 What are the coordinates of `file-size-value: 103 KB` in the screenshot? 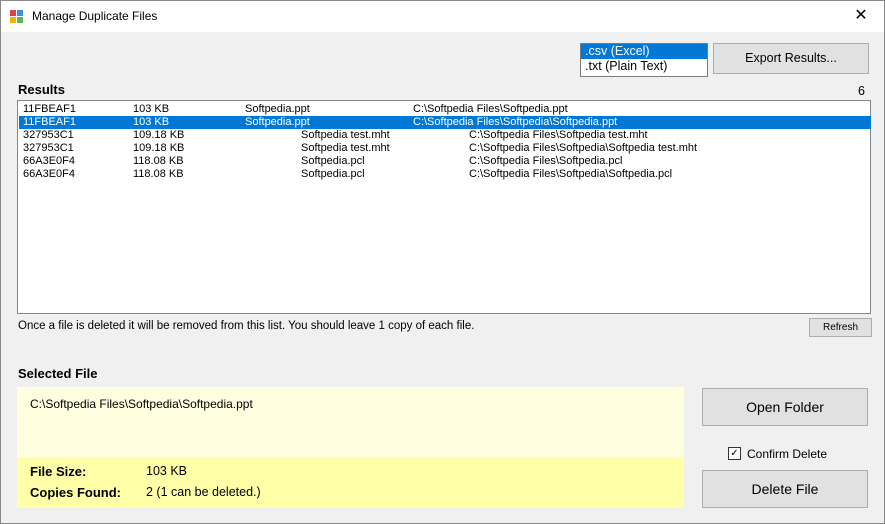 It's located at (167, 471).